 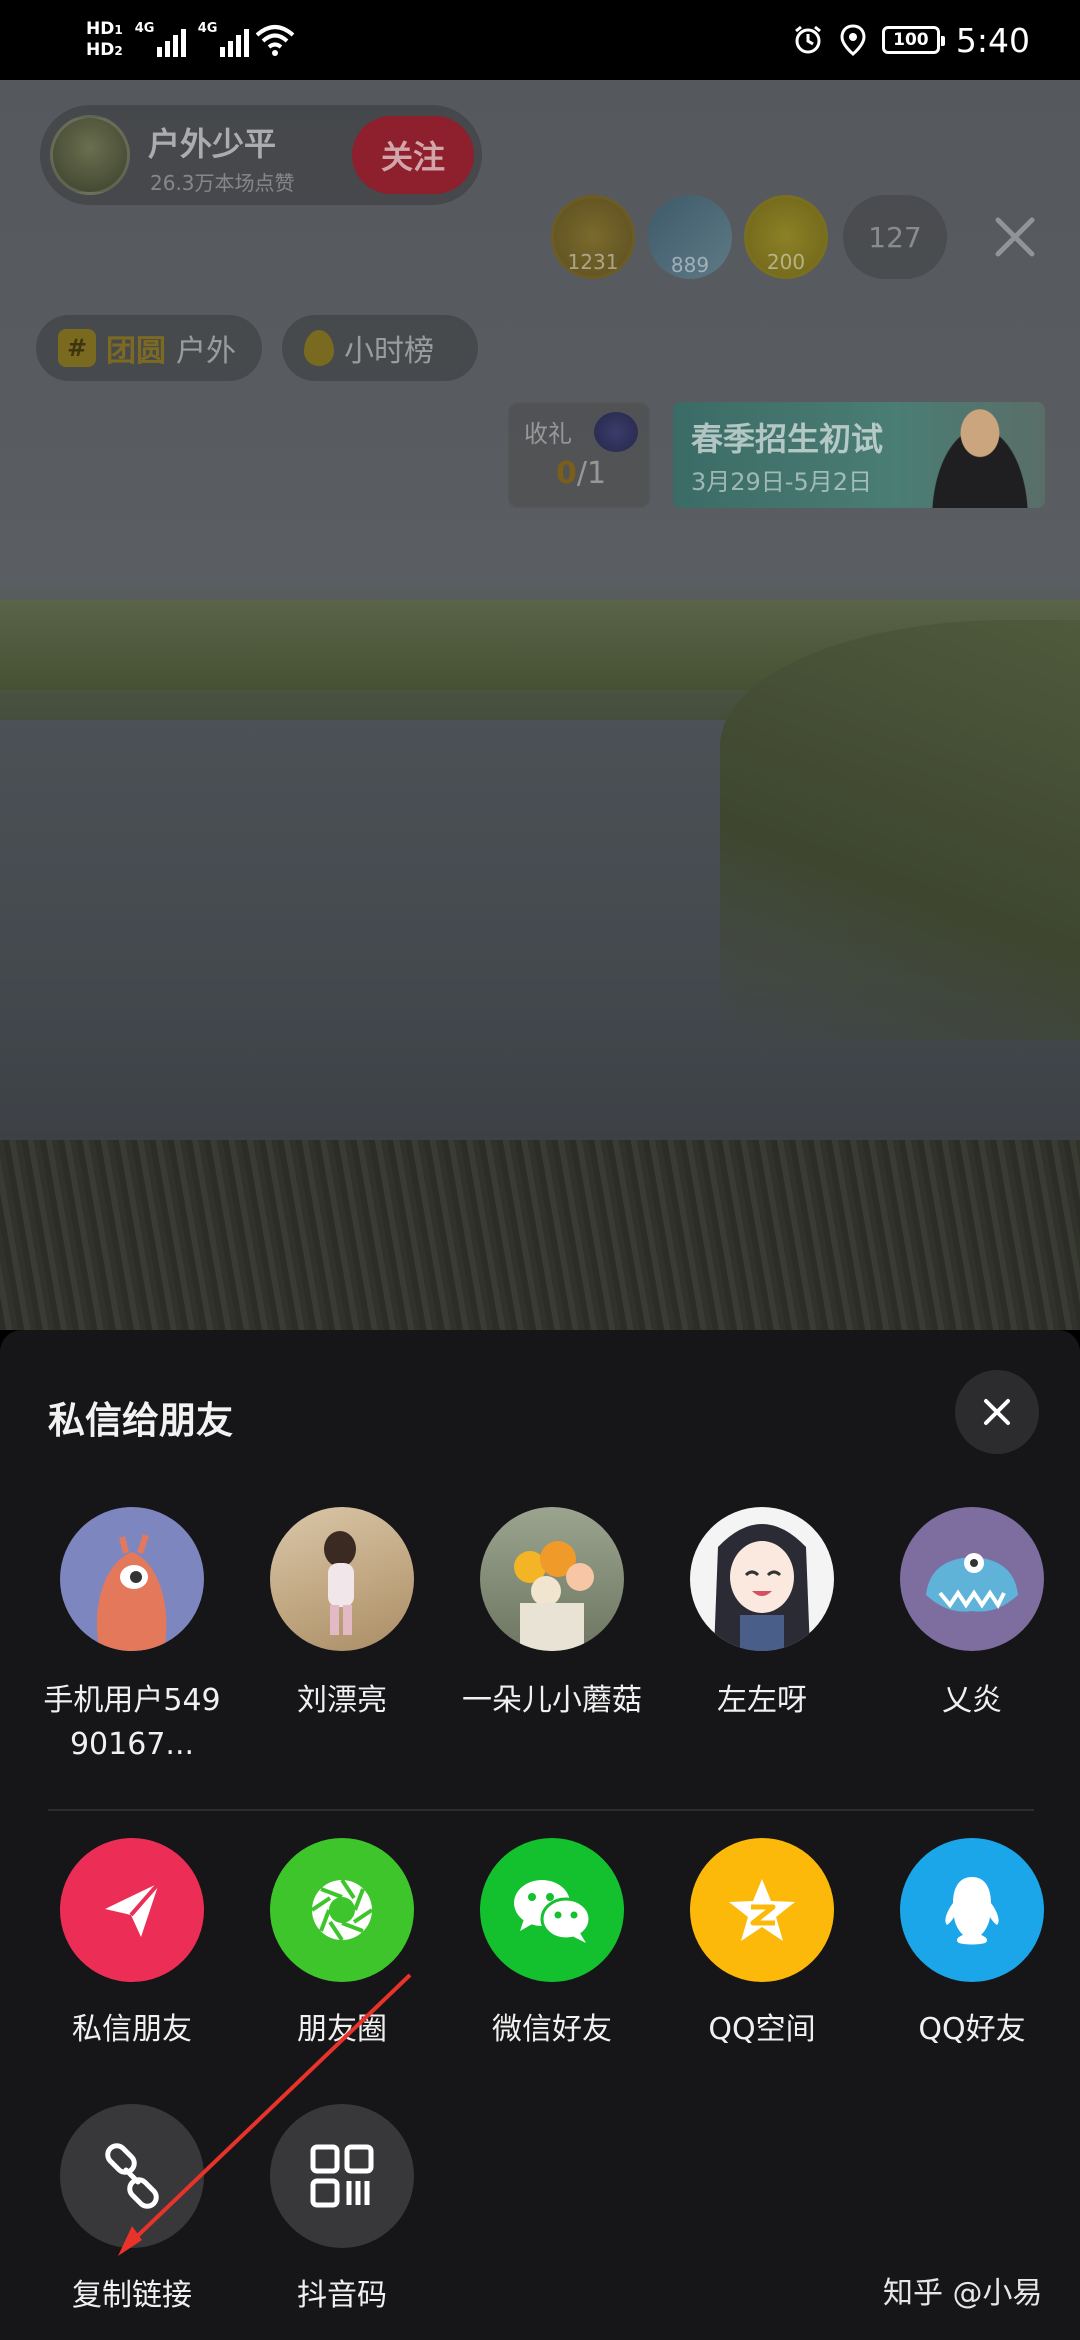 What do you see at coordinates (389, 351) in the screenshot?
I see `tag-label: 小时榜` at bounding box center [389, 351].